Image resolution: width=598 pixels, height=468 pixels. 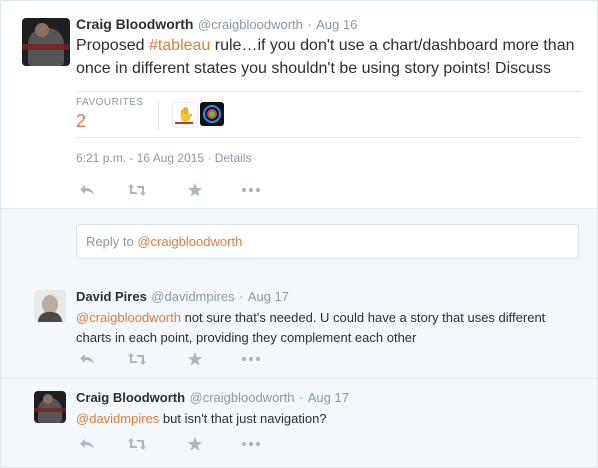 I want to click on stats-divider, so click(x=158, y=115).